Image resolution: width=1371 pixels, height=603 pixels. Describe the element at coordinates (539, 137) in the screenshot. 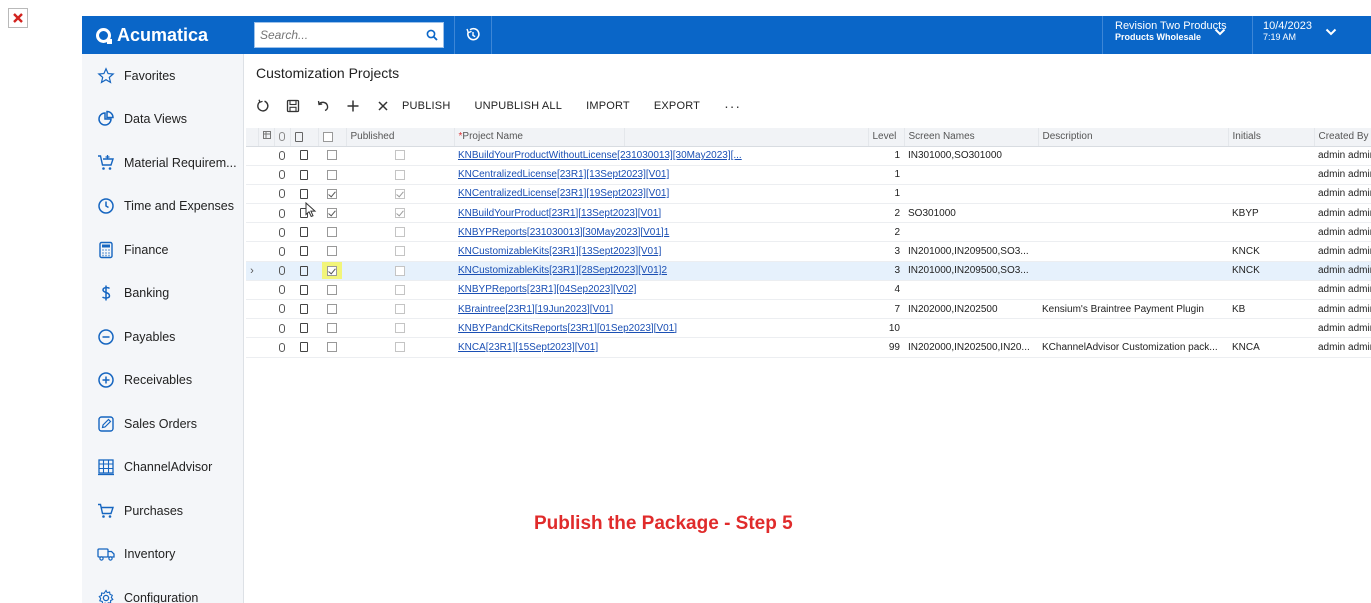

I see `project-name-header: *Project Name` at that location.